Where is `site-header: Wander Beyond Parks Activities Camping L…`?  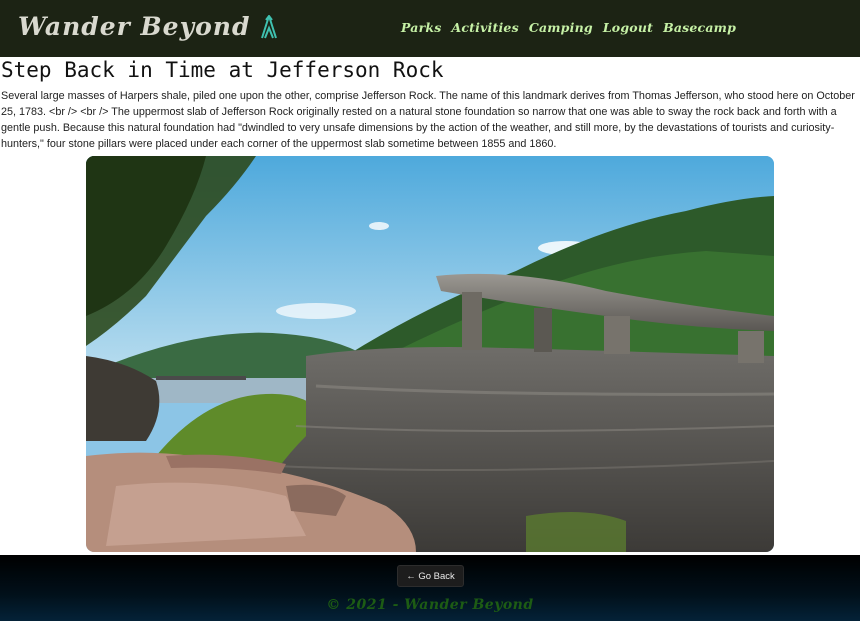
site-header: Wander Beyond Parks Activities Camping L… is located at coordinates (430, 28).